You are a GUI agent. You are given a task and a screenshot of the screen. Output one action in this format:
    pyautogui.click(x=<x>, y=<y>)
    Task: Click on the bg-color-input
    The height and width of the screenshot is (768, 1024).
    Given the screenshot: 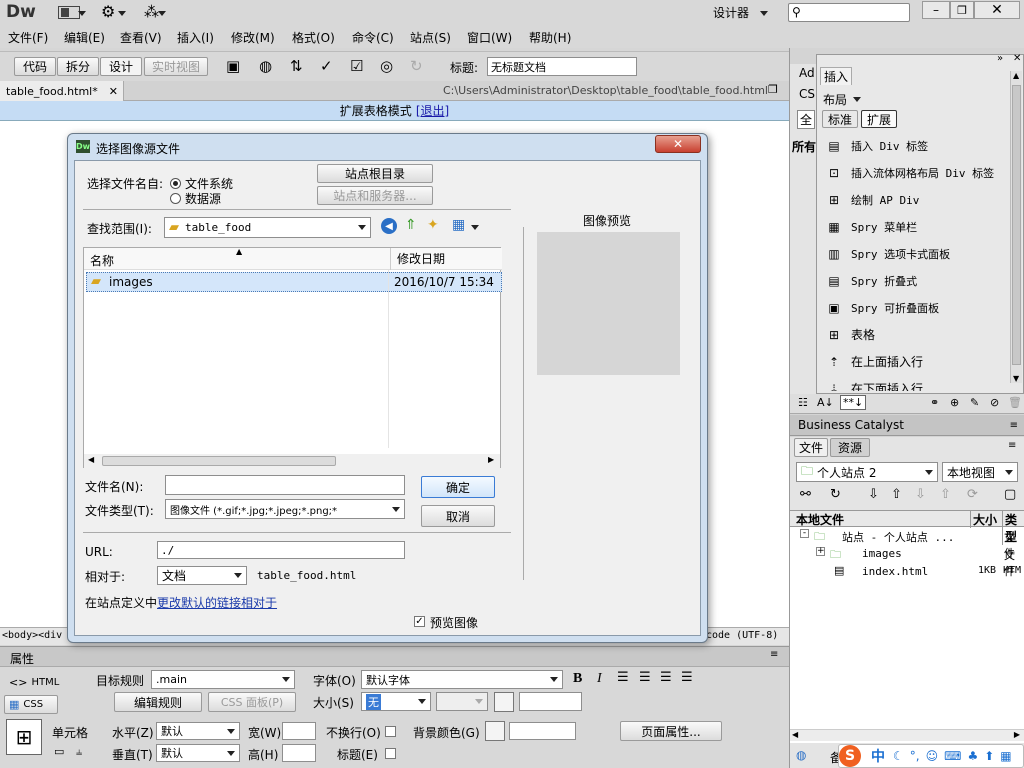 What is the action you would take?
    pyautogui.click(x=542, y=731)
    